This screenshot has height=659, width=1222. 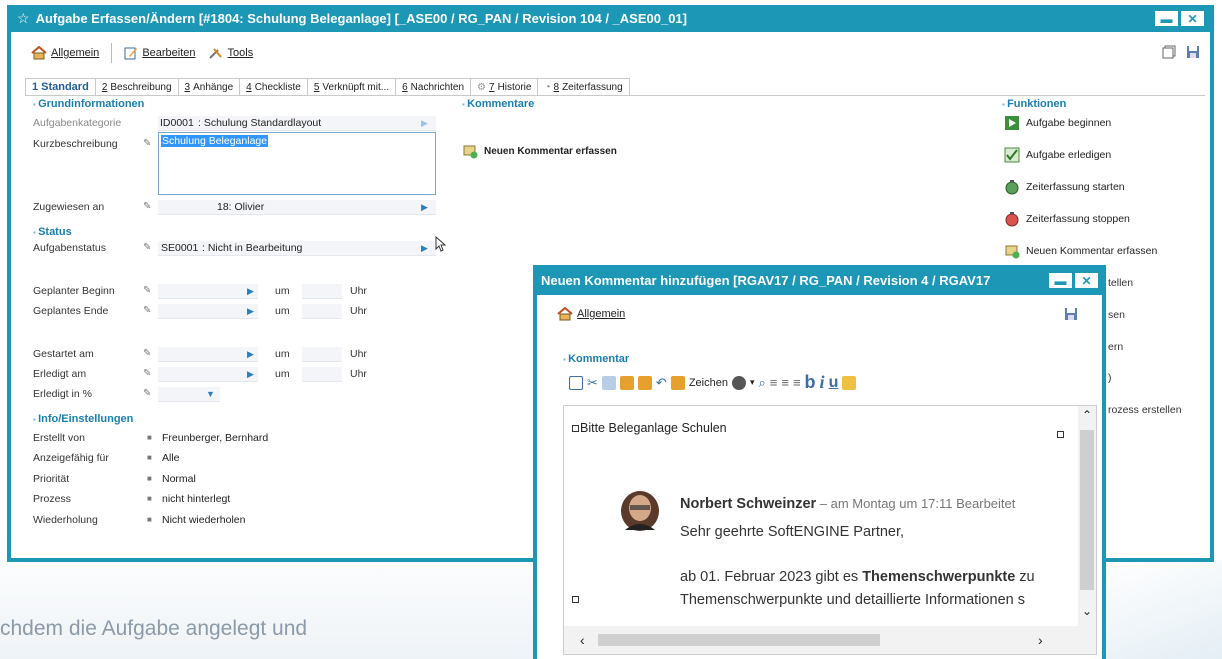 I want to click on erledigt-time, so click(x=322, y=374).